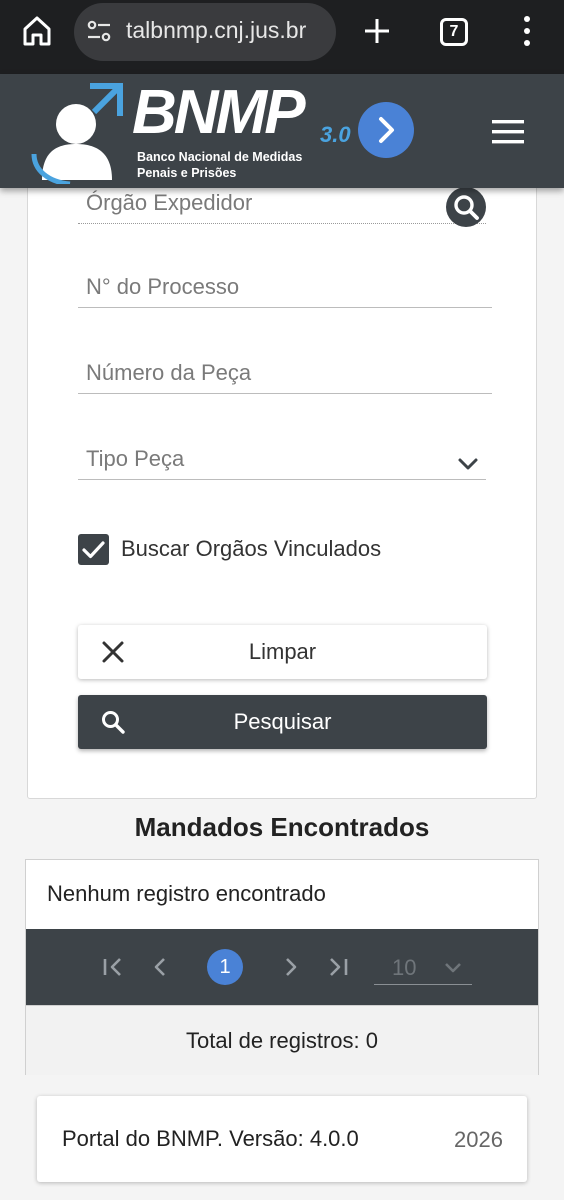 The height and width of the screenshot is (1200, 564). I want to click on expand-menu-button, so click(386, 130).